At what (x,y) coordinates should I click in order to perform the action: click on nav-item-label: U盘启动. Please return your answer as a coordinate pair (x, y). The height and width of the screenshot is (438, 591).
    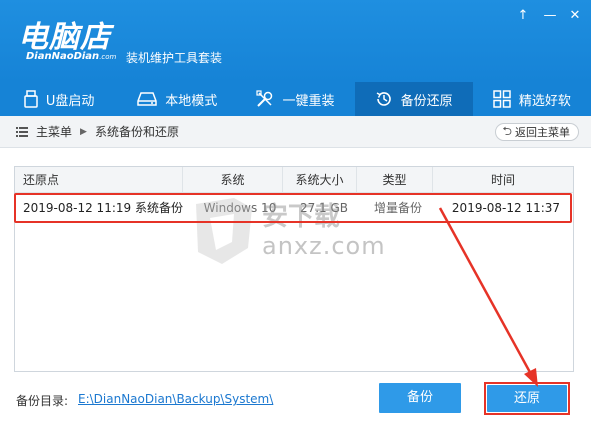
    Looking at the image, I should click on (70, 101).